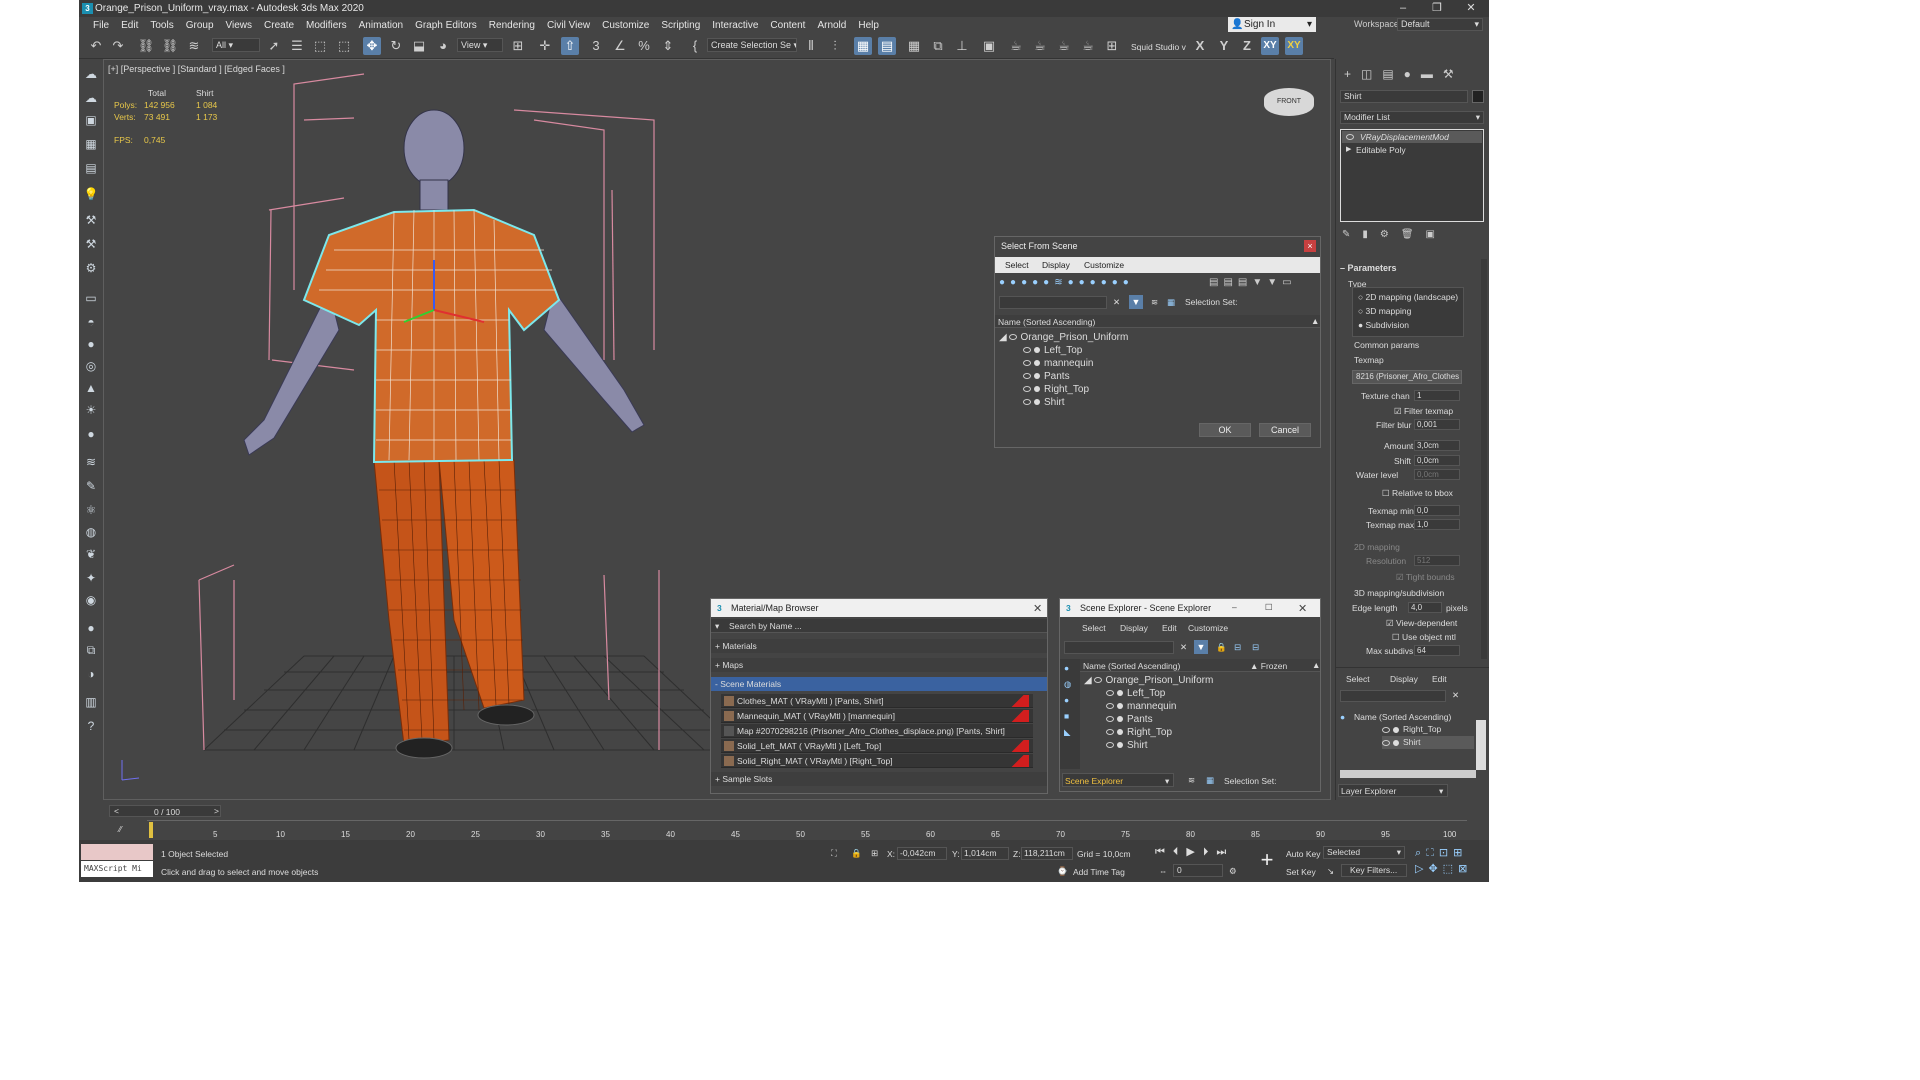 Image resolution: width=1920 pixels, height=1080 pixels. Describe the element at coordinates (1157, 321) in the screenshot. I see `select-list-header: Name (Sorted Ascending) ▲` at that location.